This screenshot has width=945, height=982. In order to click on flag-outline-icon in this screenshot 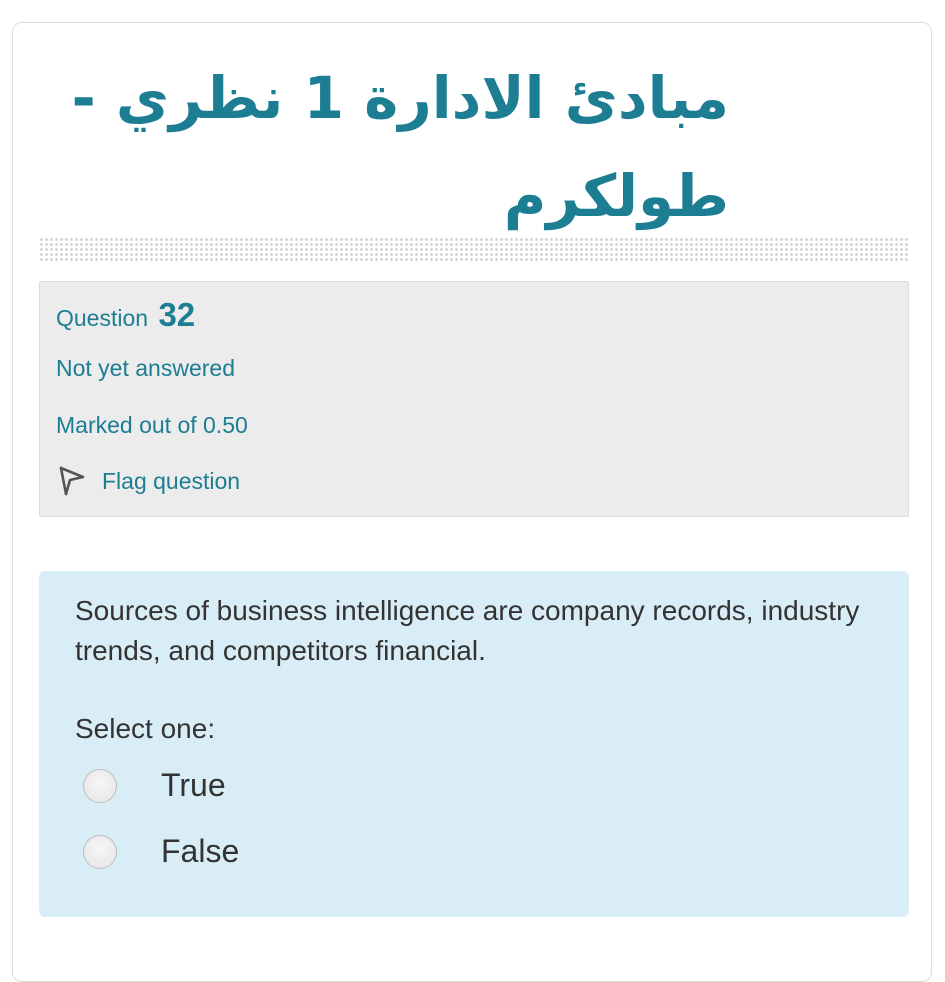, I will do `click(72, 481)`.